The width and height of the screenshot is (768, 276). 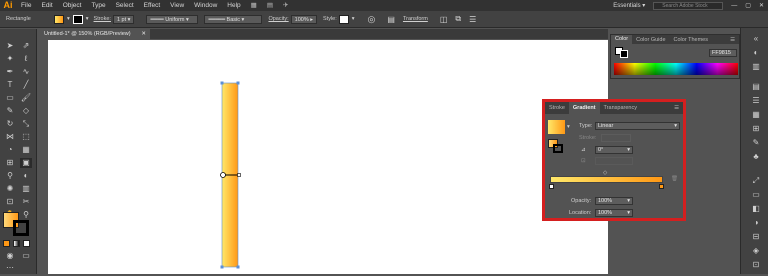 What do you see at coordinates (26, 163) in the screenshot?
I see `gradient-tool-icon: ▣` at bounding box center [26, 163].